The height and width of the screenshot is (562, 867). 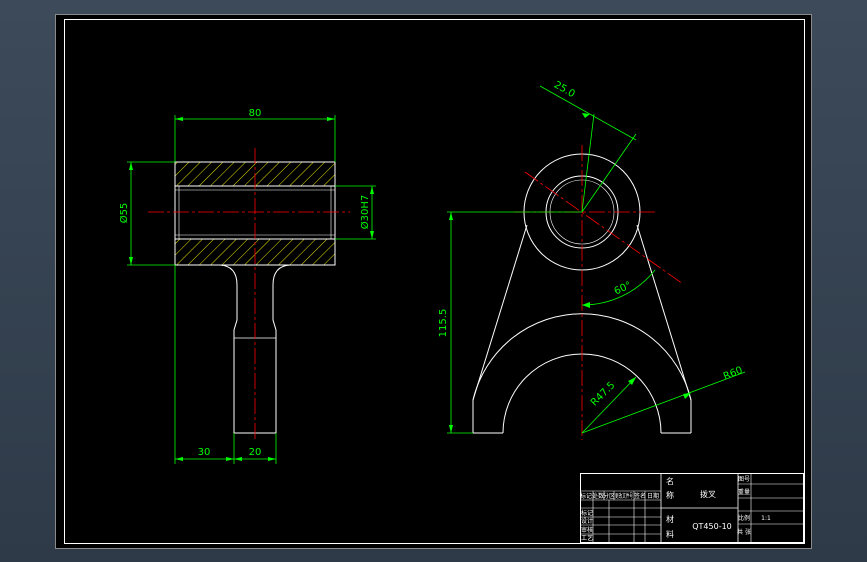 I want to click on tb-header-cell: 标记, so click(x=586, y=496).